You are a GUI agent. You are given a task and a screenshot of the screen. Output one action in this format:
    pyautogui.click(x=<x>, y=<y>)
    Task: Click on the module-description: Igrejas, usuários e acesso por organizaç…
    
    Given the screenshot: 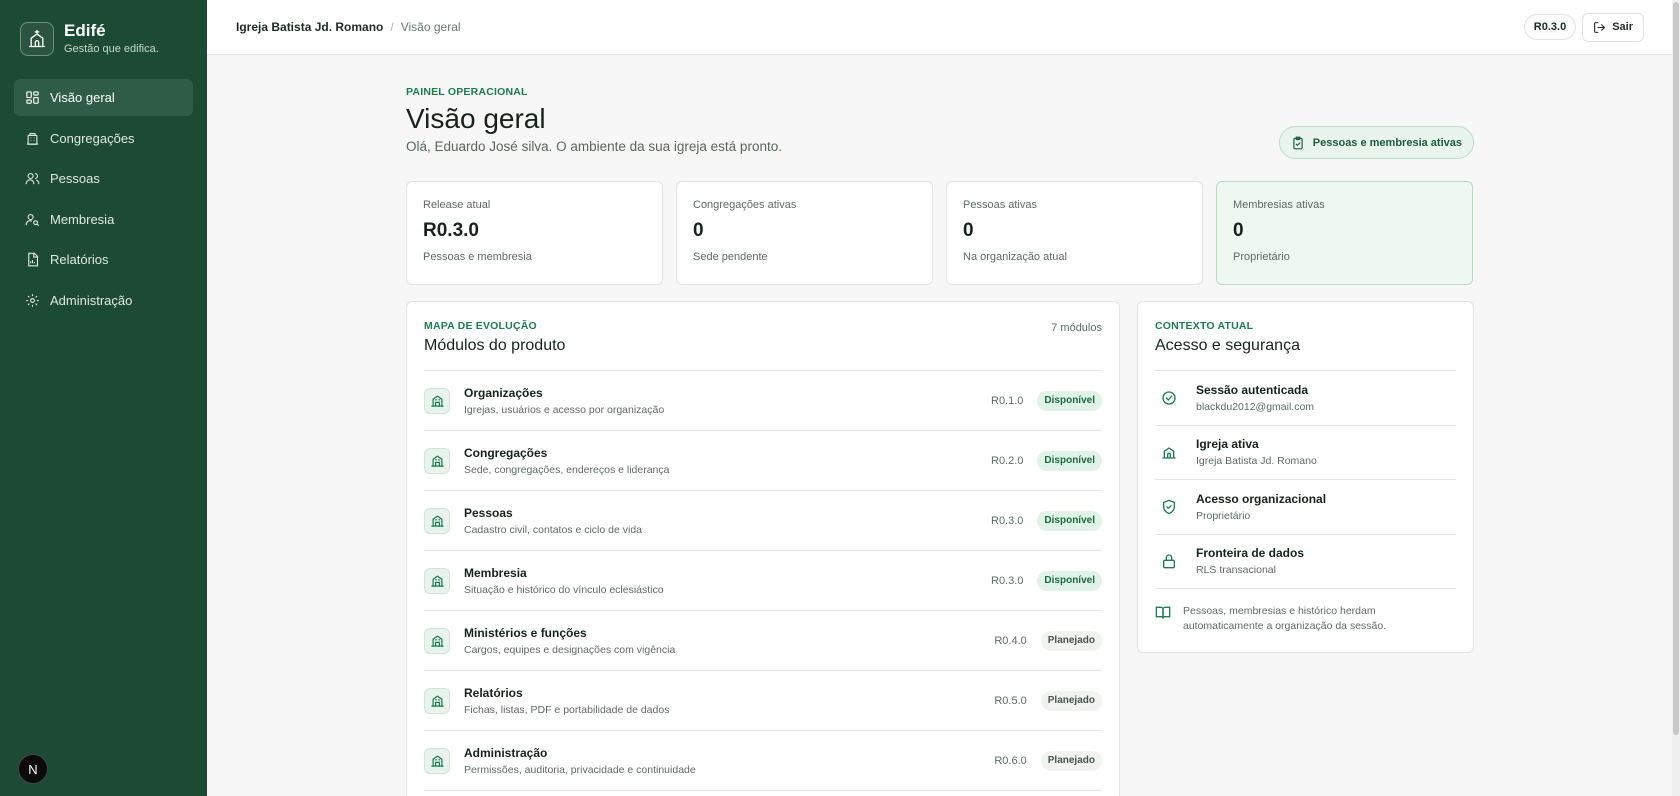 What is the action you would take?
    pyautogui.click(x=564, y=409)
    